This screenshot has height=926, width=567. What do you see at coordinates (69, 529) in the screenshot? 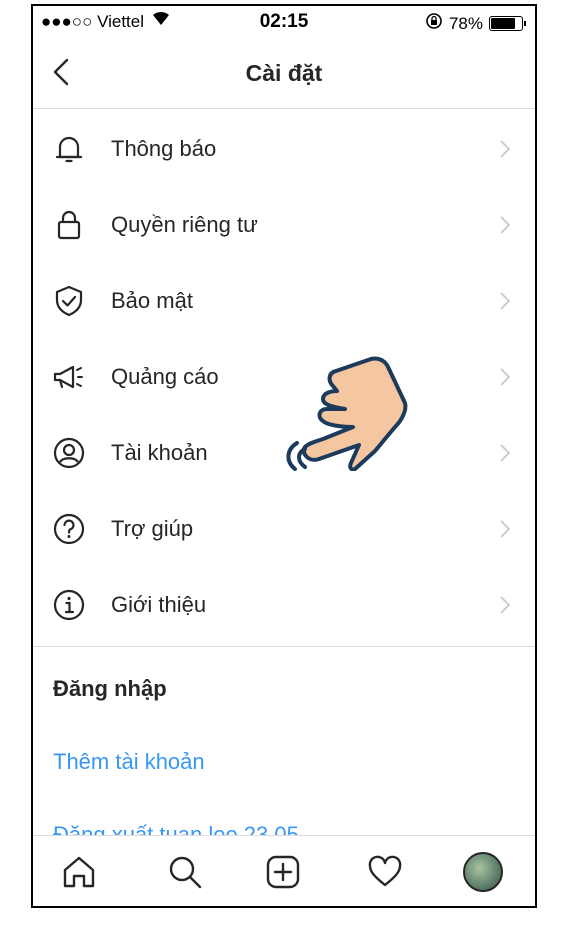
I see `help-icon` at bounding box center [69, 529].